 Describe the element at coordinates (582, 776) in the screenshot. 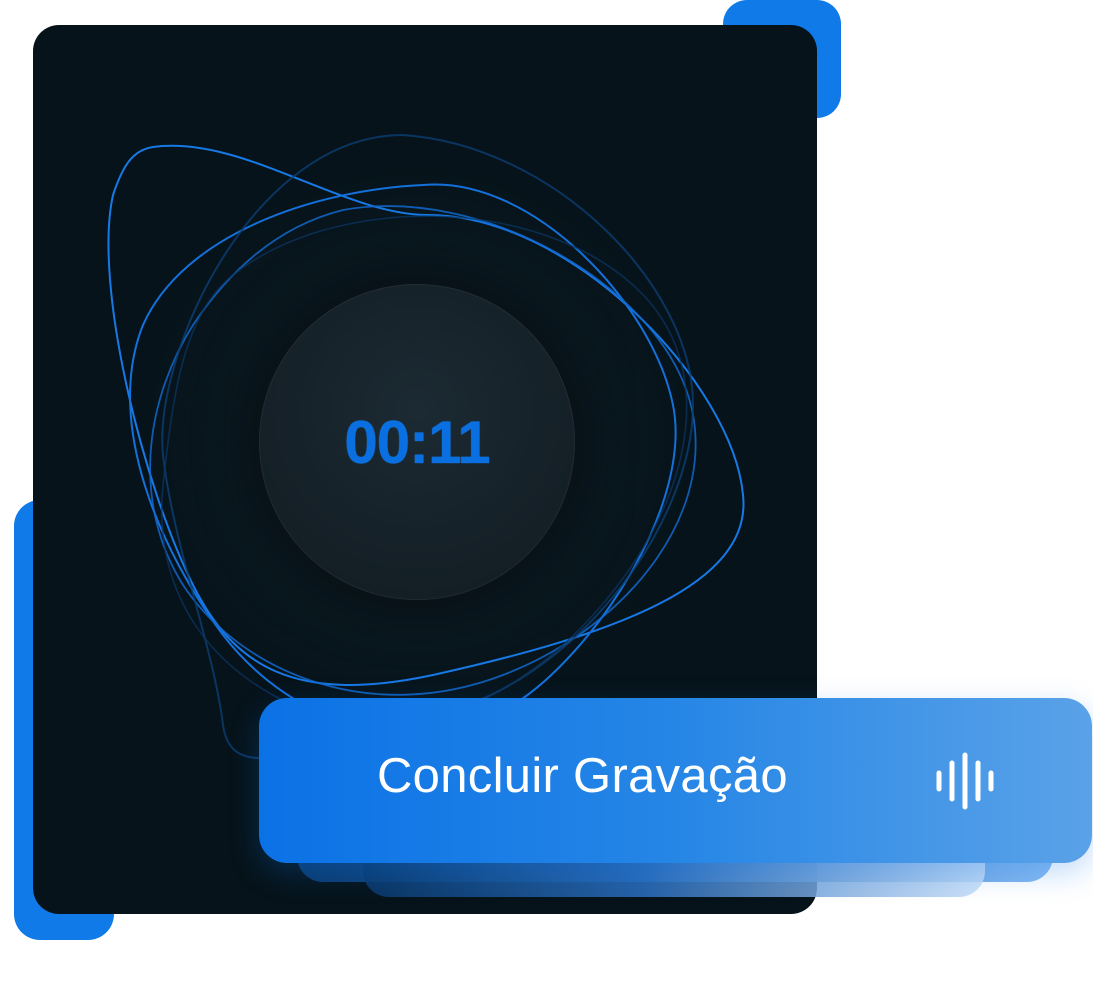

I see `finish-recording-label: Concluir Gravação` at that location.